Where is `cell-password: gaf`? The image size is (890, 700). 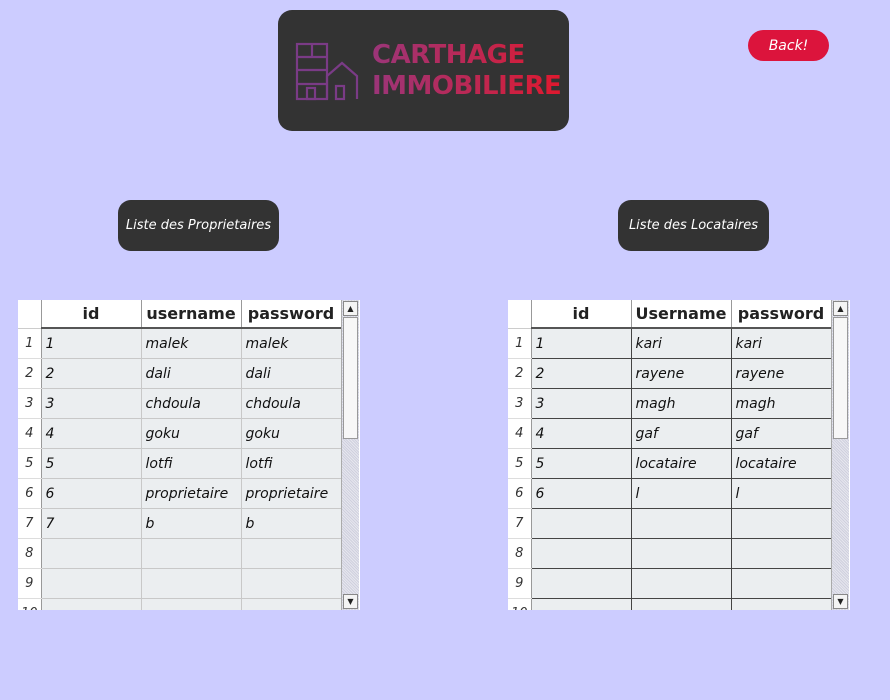 cell-password: gaf is located at coordinates (781, 433).